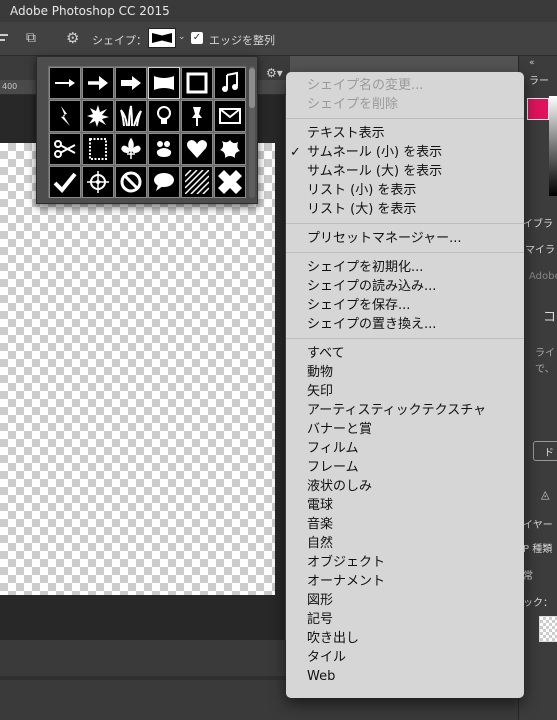 This screenshot has height=720, width=557. Describe the element at coordinates (320, 524) in the screenshot. I see `menu-item: 音楽` at that location.